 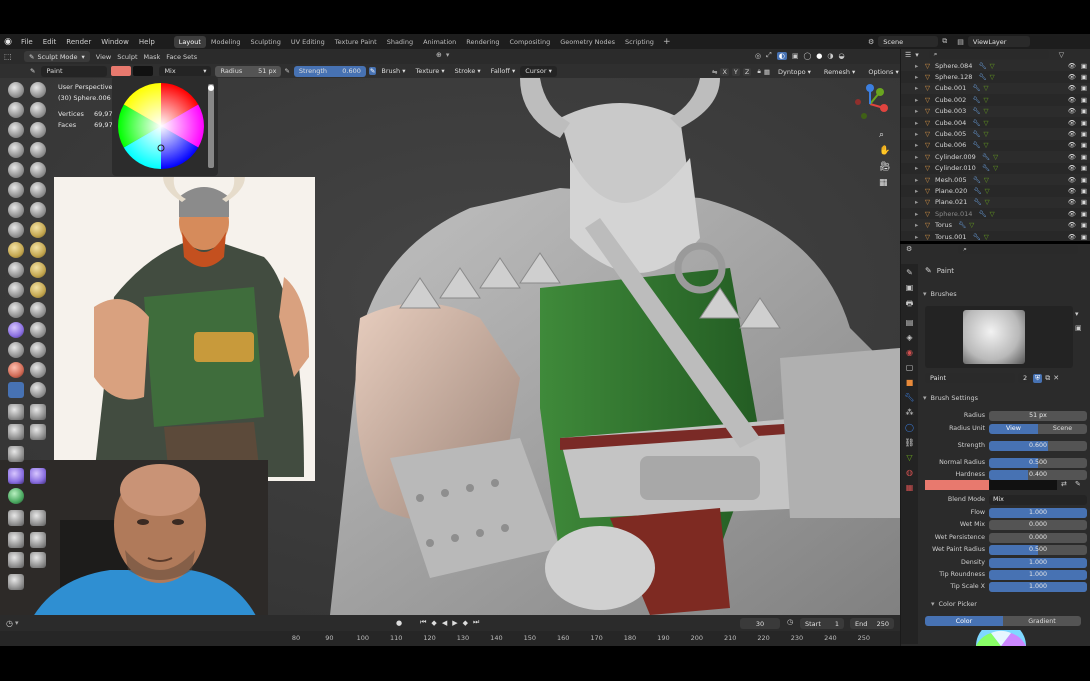 What do you see at coordinates (995, 202) in the screenshot?
I see `outliner-item: ▸ ▽ Plane.021 🔧︎ ▽ 👁︎ ▣` at bounding box center [995, 202].